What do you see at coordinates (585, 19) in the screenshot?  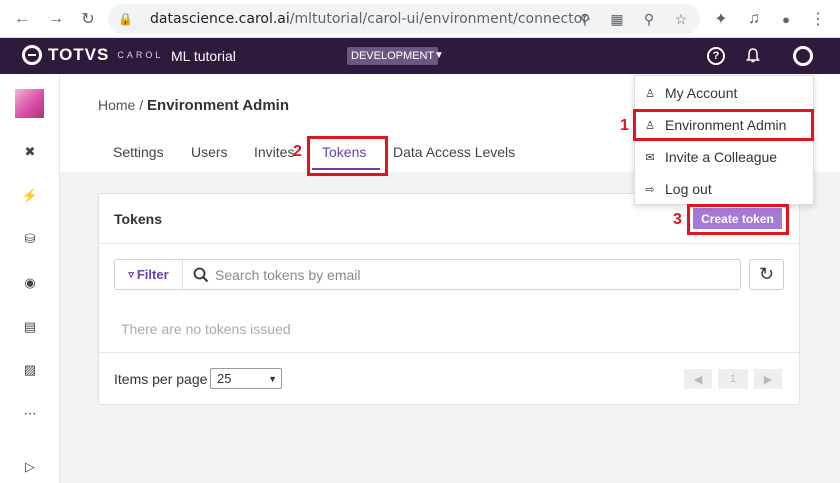 I see `key-icon: ⚲` at bounding box center [585, 19].